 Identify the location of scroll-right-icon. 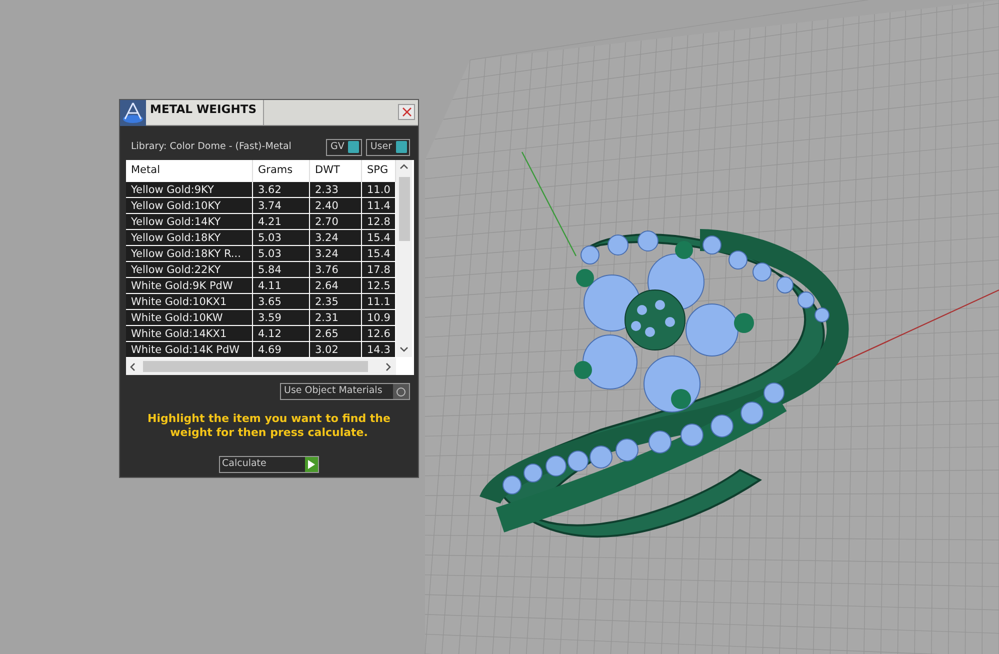
(388, 367).